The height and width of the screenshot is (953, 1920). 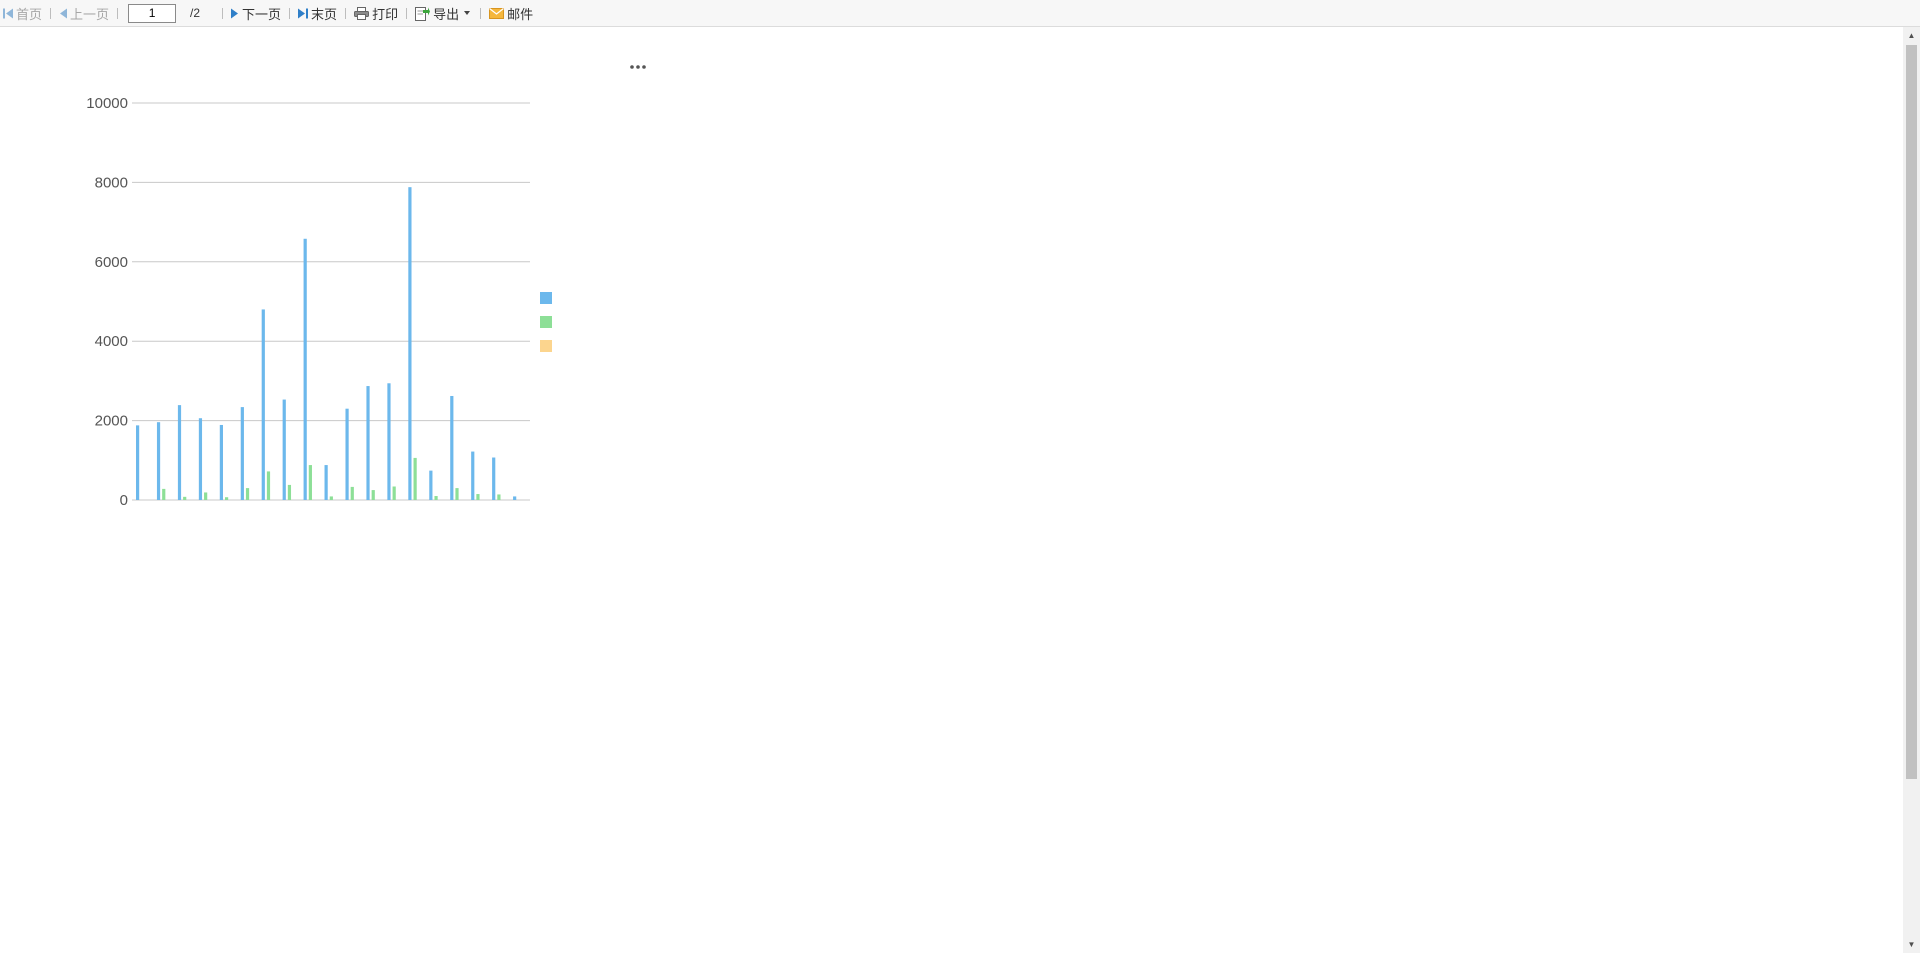 I want to click on page-number-input, so click(x=152, y=13).